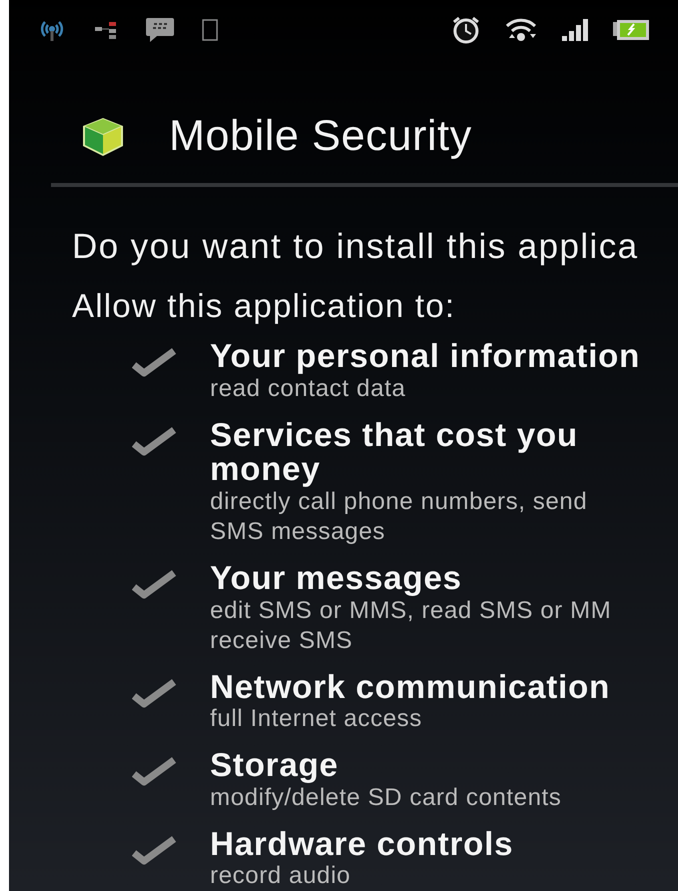  I want to click on install-question: Do you want to install this applica, so click(356, 247).